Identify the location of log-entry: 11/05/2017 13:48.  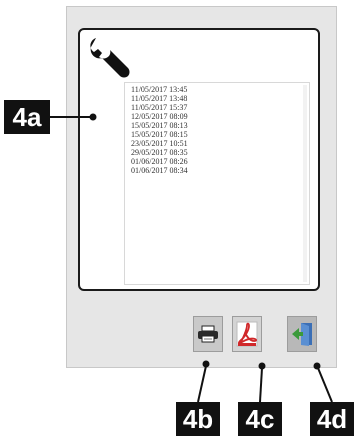
(220, 98).